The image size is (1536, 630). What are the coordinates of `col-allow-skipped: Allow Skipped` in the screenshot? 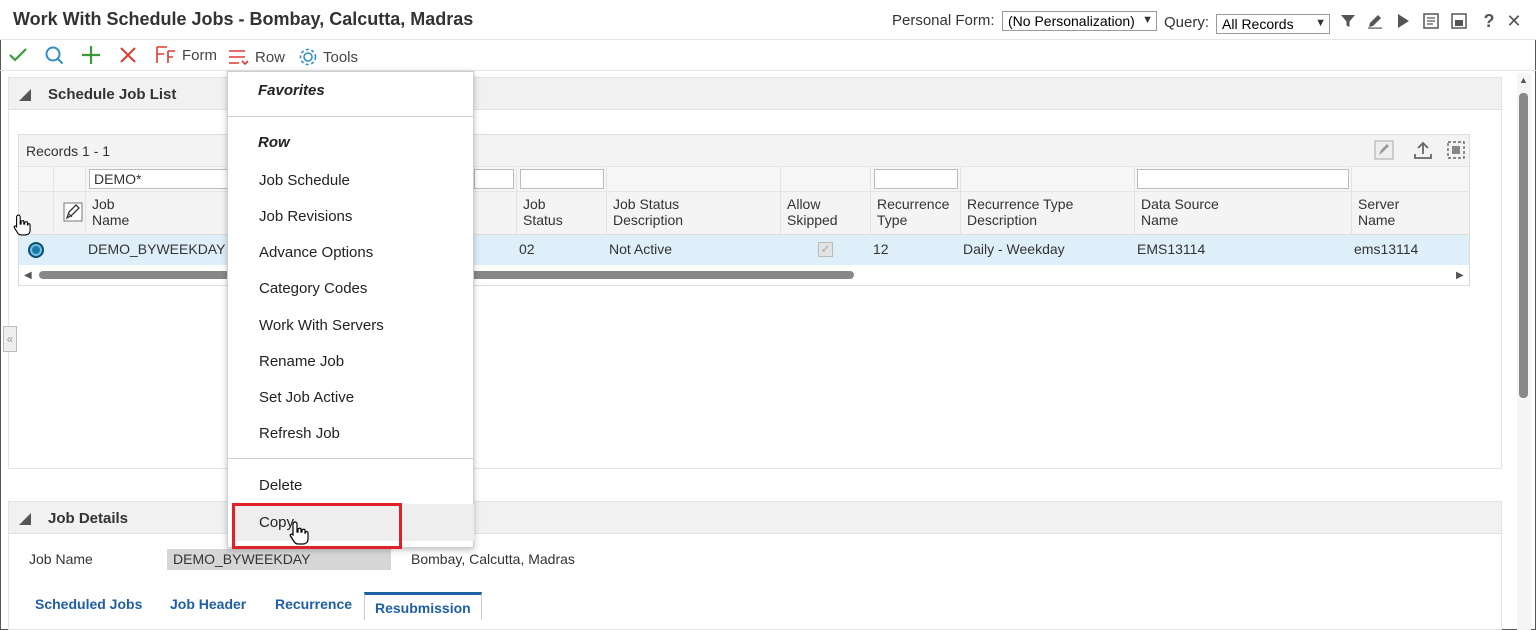 It's located at (812, 212).